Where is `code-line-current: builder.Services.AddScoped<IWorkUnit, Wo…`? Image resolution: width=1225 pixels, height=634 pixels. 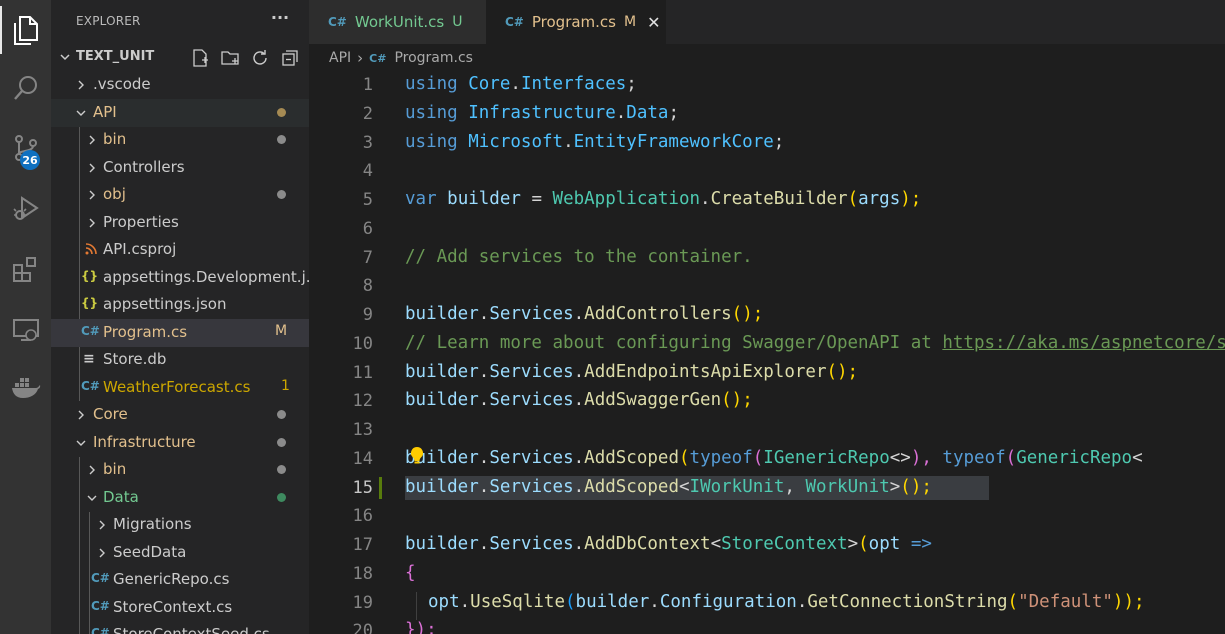 code-line-current: builder.Services.AddScoped<IWorkUnit, Wo… is located at coordinates (668, 487).